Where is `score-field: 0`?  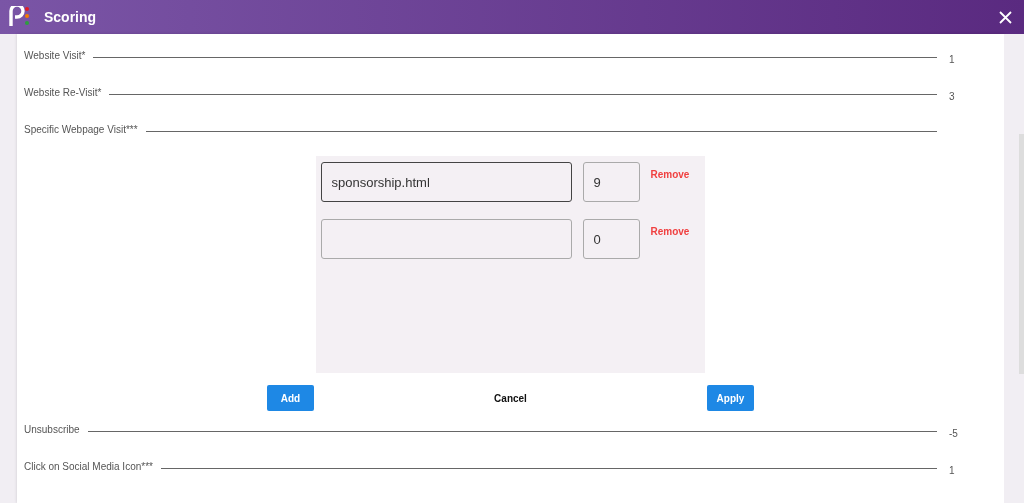
score-field: 0 is located at coordinates (611, 239).